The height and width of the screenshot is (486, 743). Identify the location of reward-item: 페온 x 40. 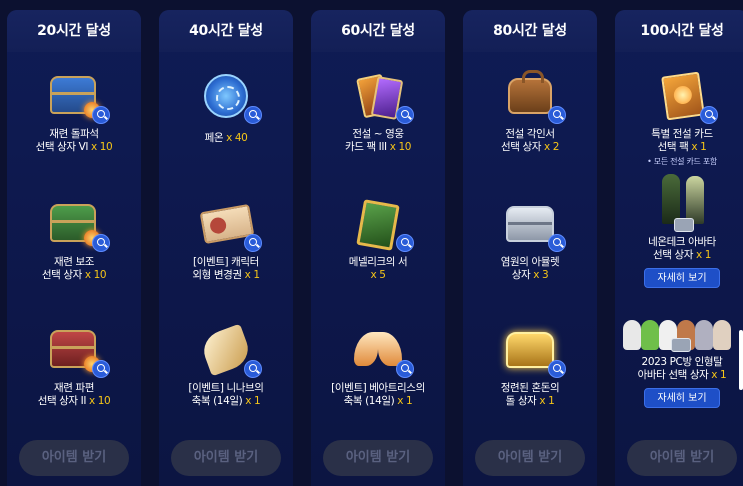
(226, 107).